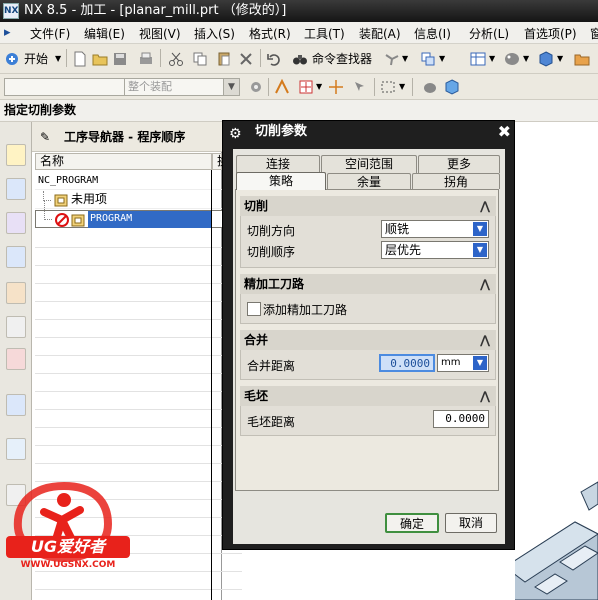 The image size is (598, 600). I want to click on shaded-cube-icon, so click(452, 87).